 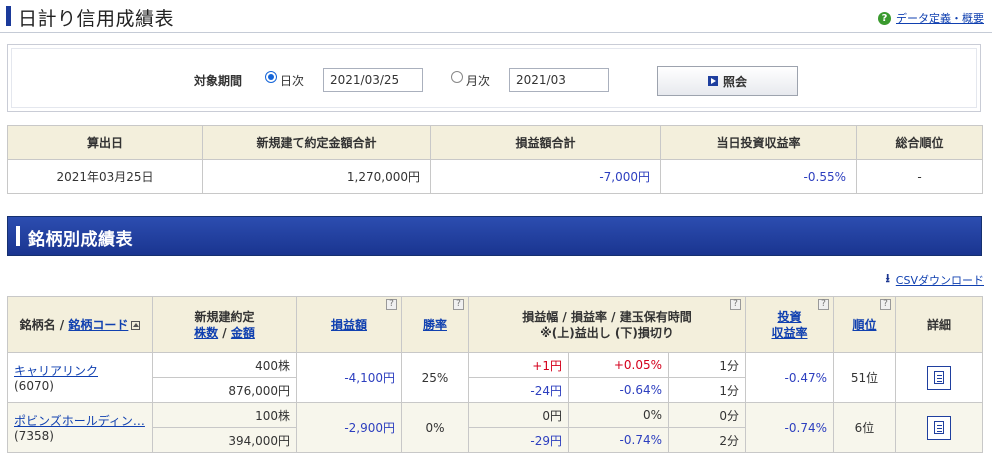 I want to click on search-panel: 対象期間 日次 2021/03/25 月次 2021/03 照会, so click(x=494, y=78).